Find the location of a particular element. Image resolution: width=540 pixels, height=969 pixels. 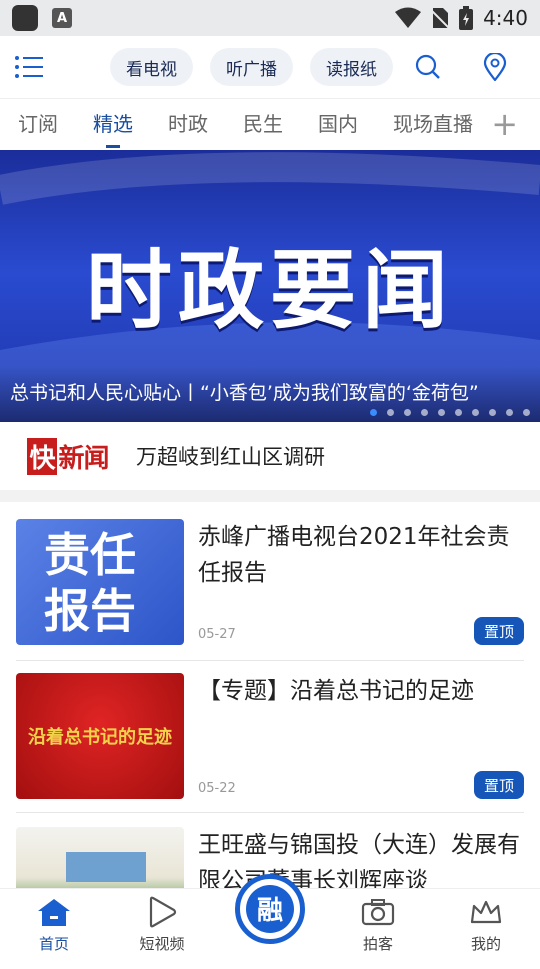

crown-icon is located at coordinates (486, 912).